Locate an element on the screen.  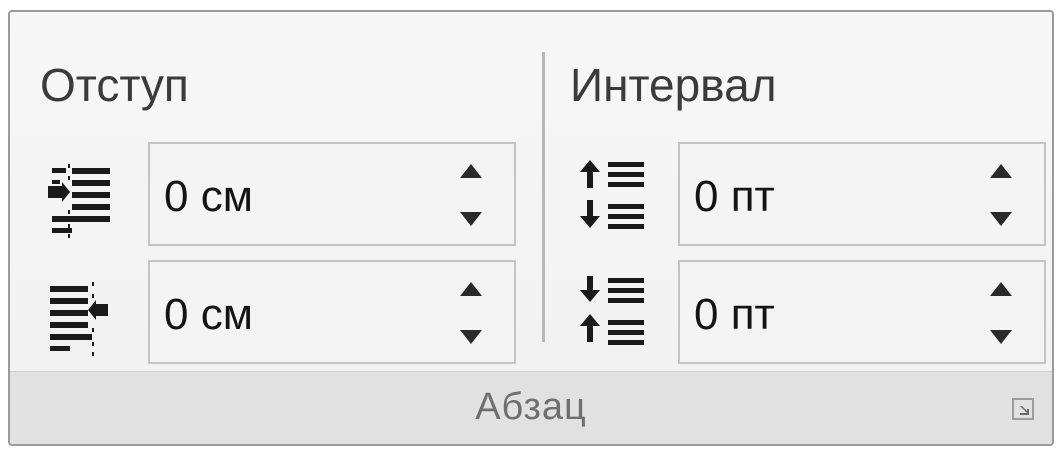
spacing-heading: Интервал is located at coordinates (673, 85).